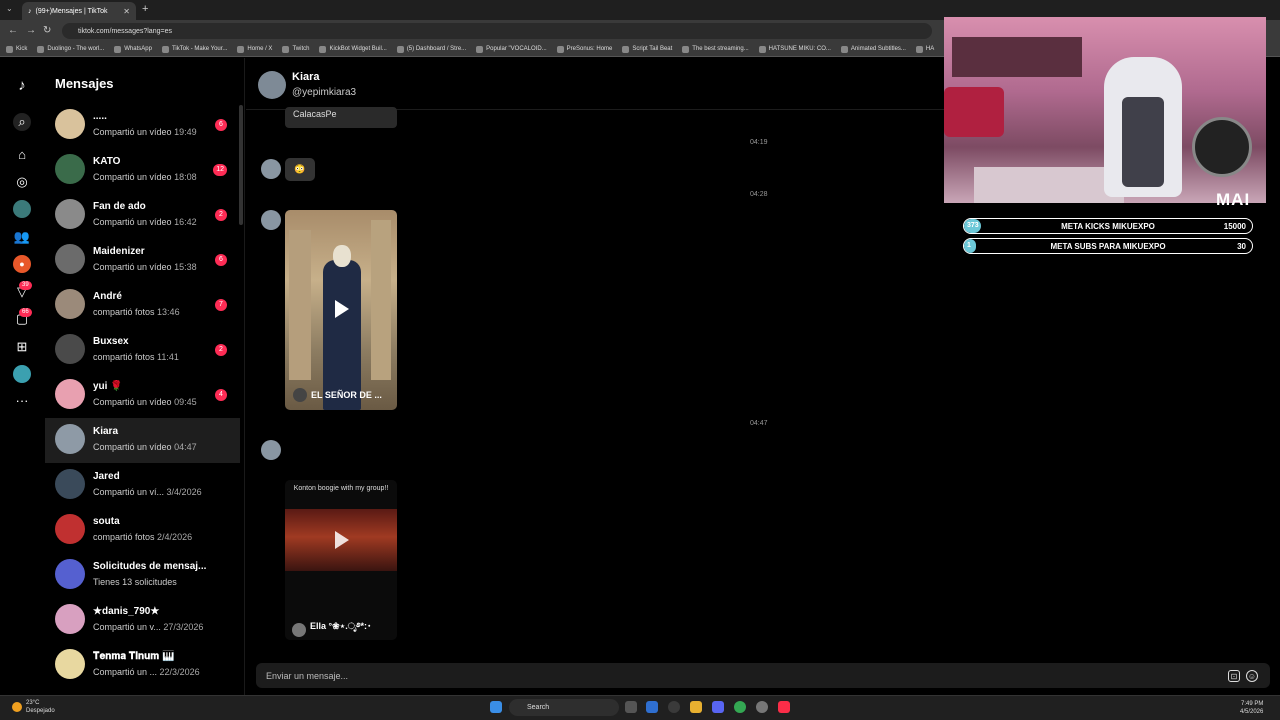 This screenshot has height=720, width=1280. Describe the element at coordinates (924, 49) in the screenshot. I see `bookmark-item: HA` at that location.